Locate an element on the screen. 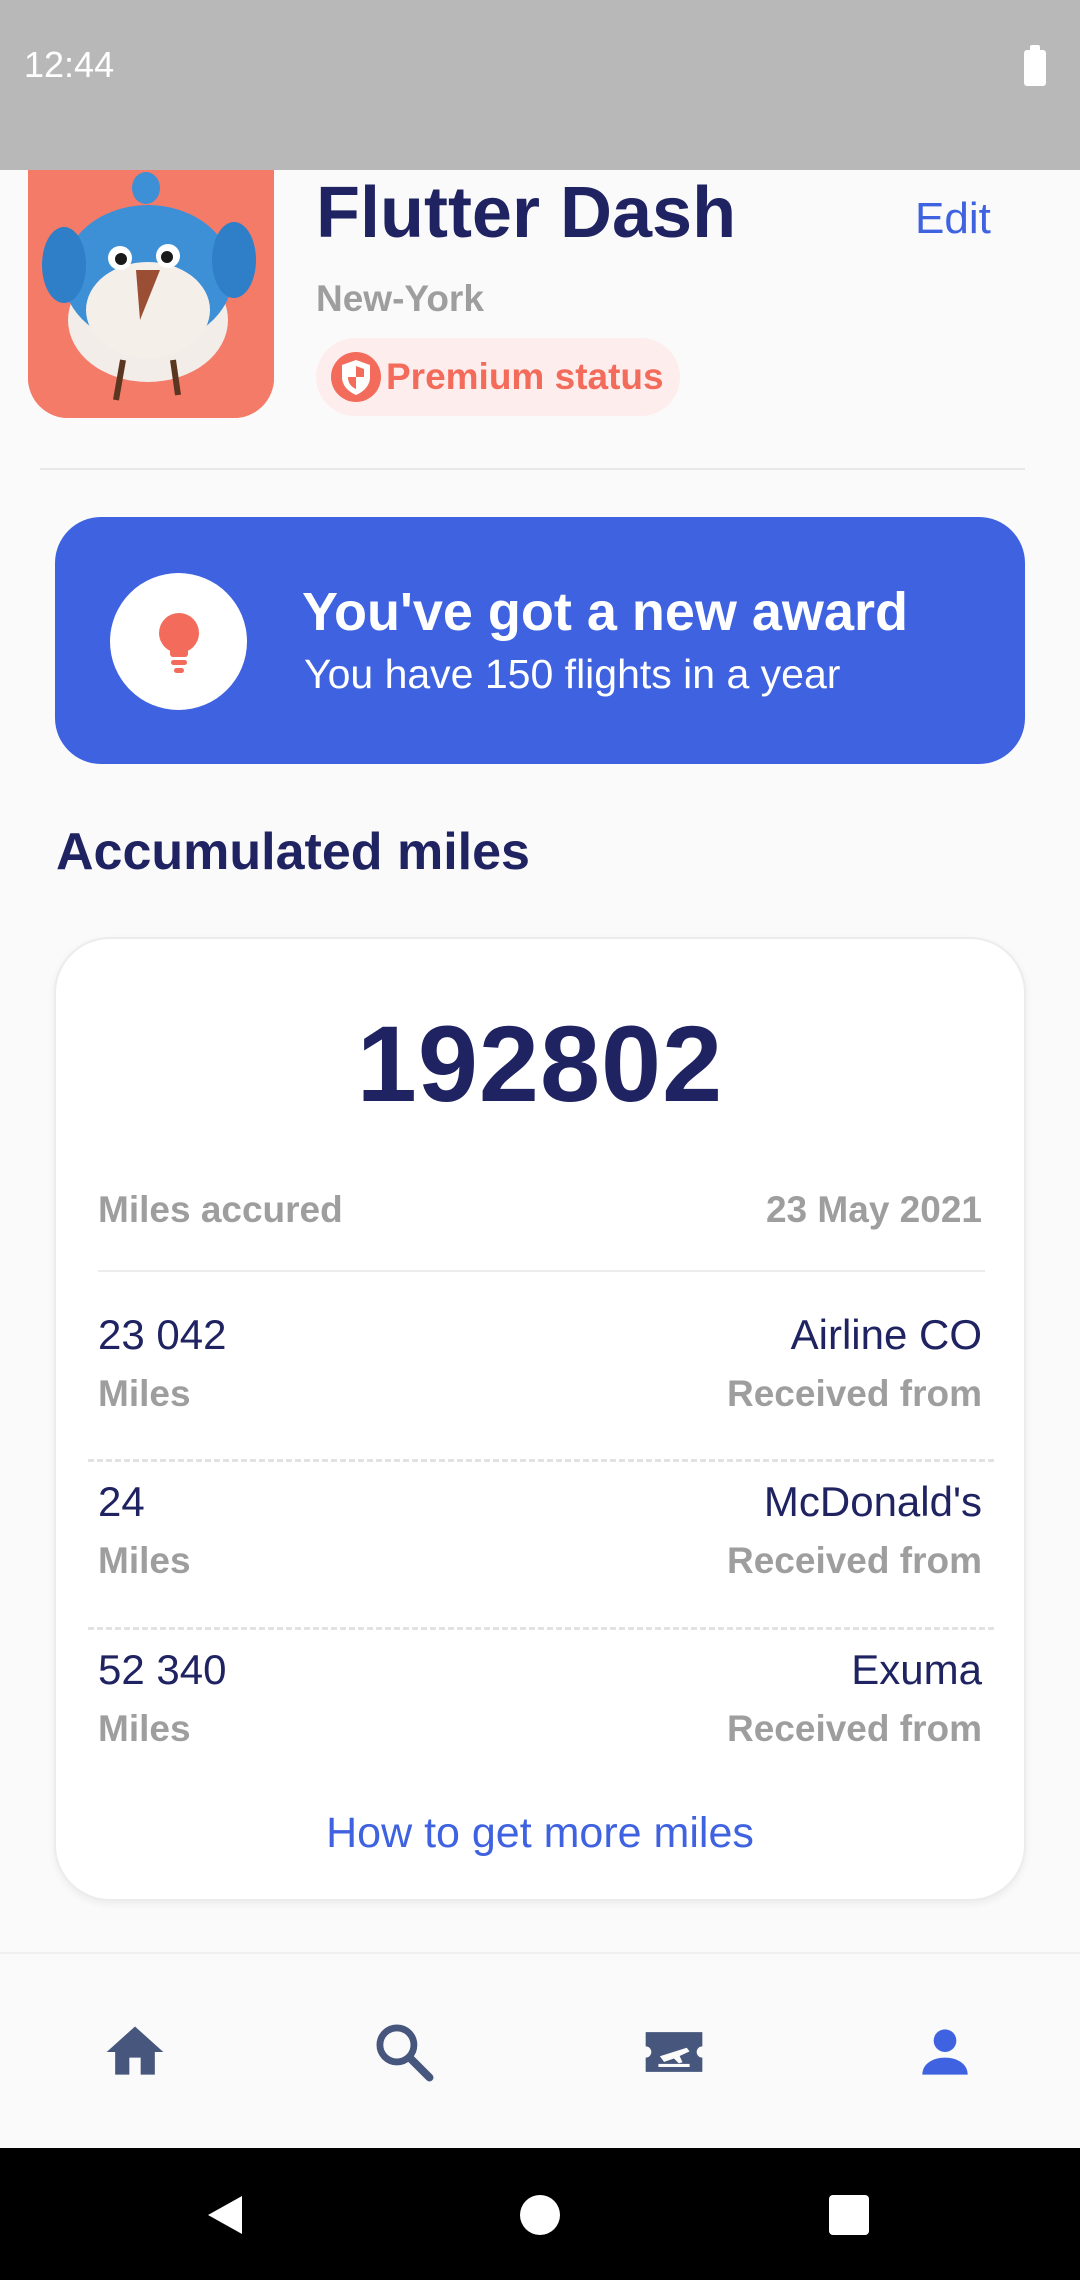 This screenshot has width=1080, height=2280. system-nav-bar is located at coordinates (540, 2214).